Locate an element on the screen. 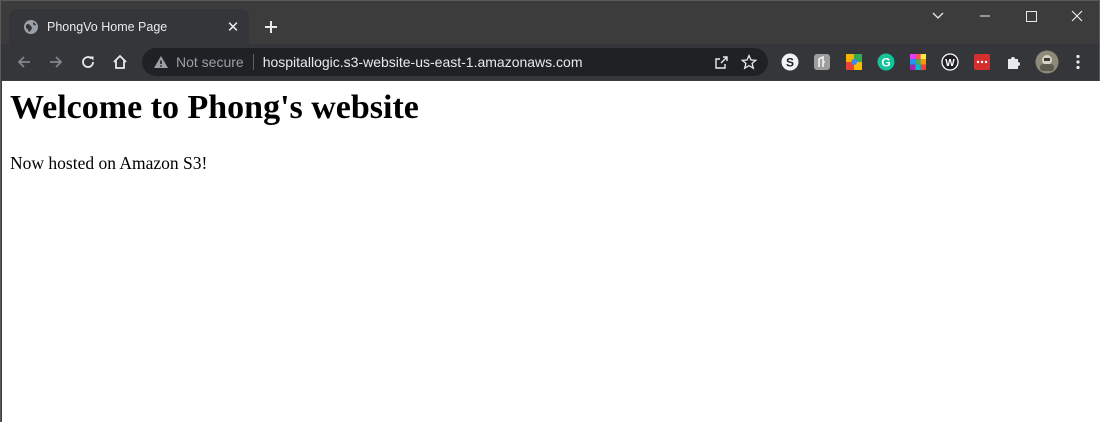 This screenshot has width=1100, height=422. svg-text: W is located at coordinates (950, 63).